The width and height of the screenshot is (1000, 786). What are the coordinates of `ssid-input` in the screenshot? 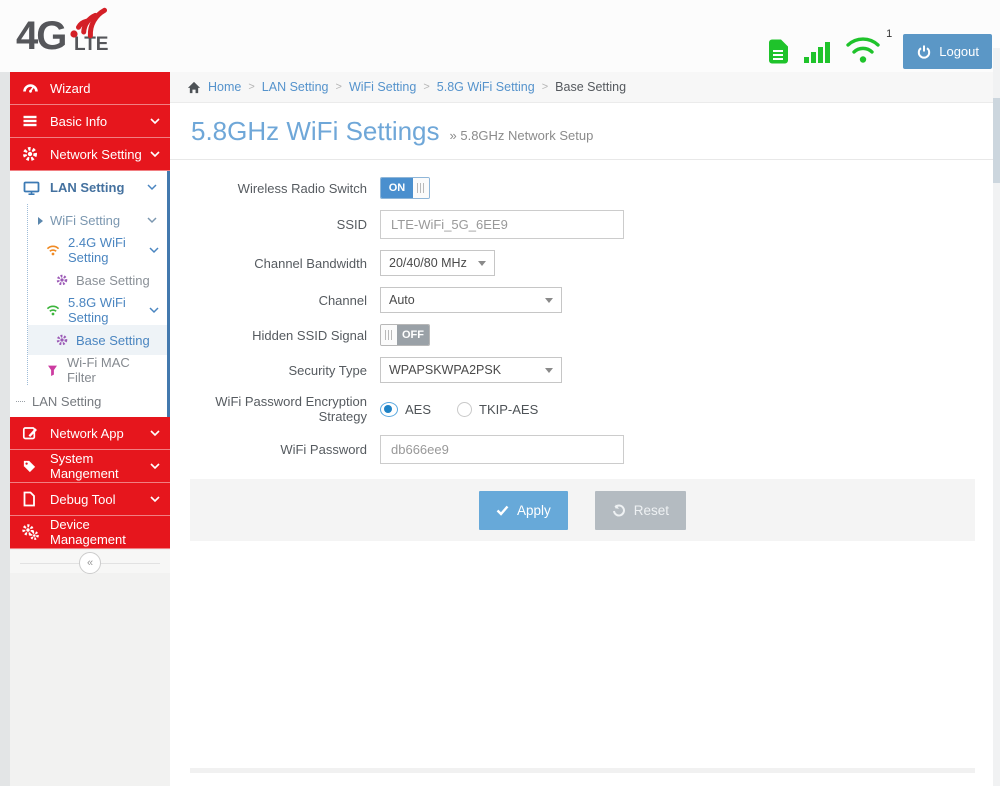 It's located at (502, 224).